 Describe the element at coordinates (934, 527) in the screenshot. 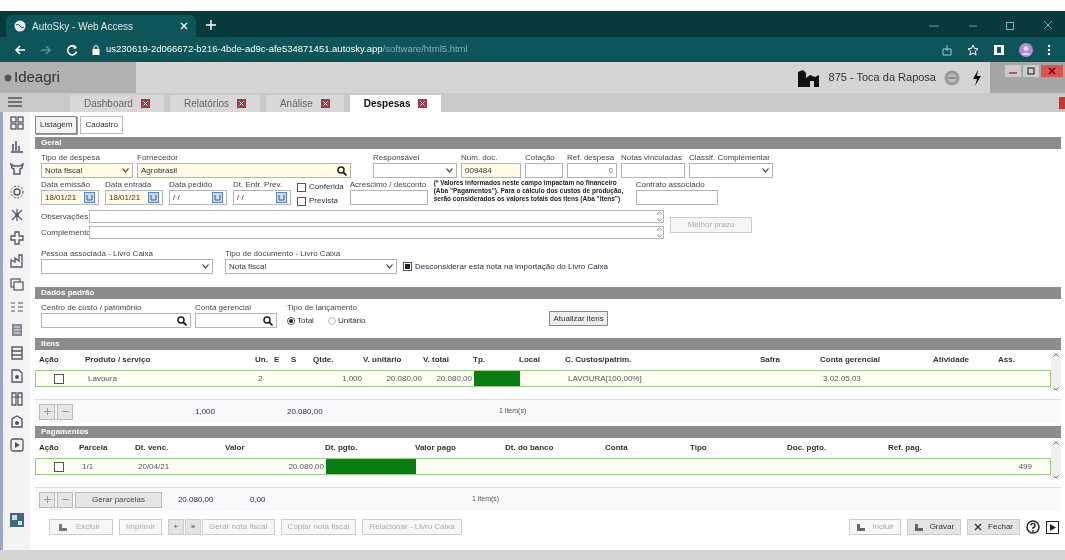

I see `action-button: Gravar` at that location.